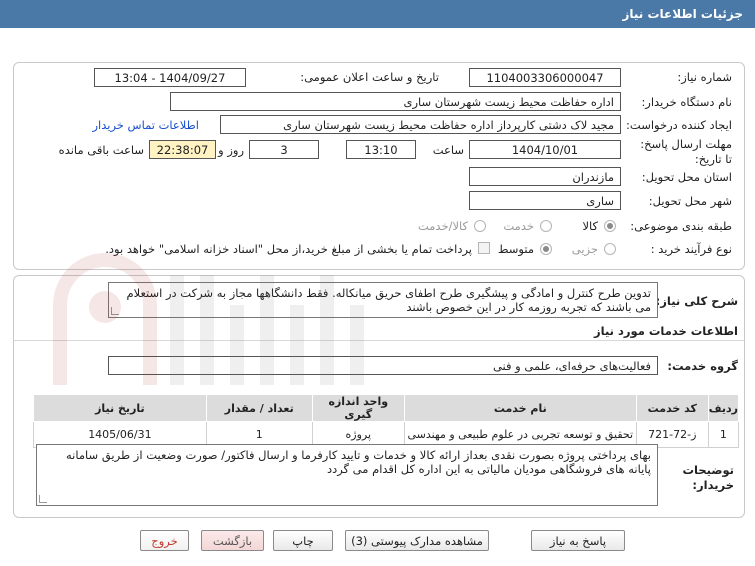 This screenshot has height=566, width=755. I want to click on province-label: استان محل تحویل:, so click(686, 177).